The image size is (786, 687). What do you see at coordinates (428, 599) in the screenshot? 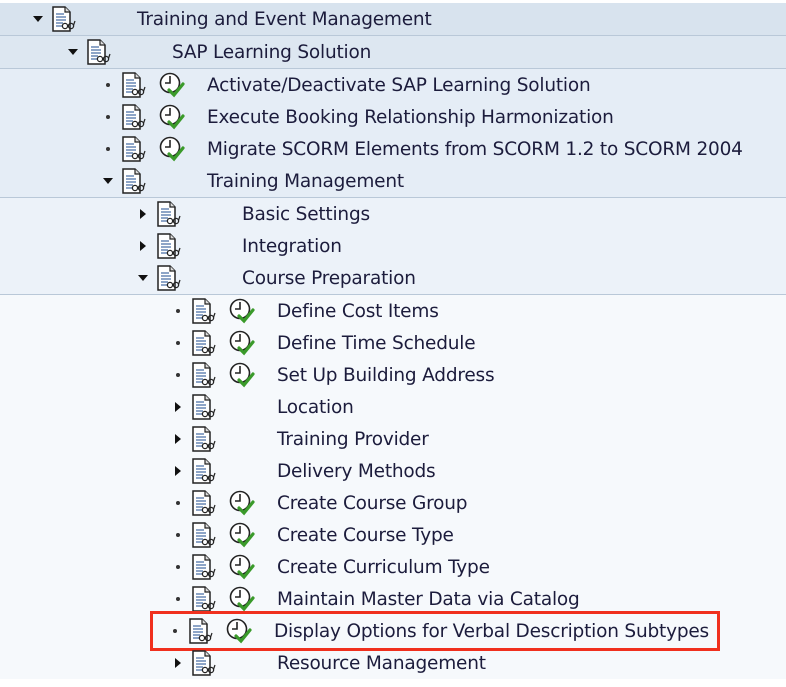
I see `tree-node-label: Maintain Master Data via Catalog` at bounding box center [428, 599].